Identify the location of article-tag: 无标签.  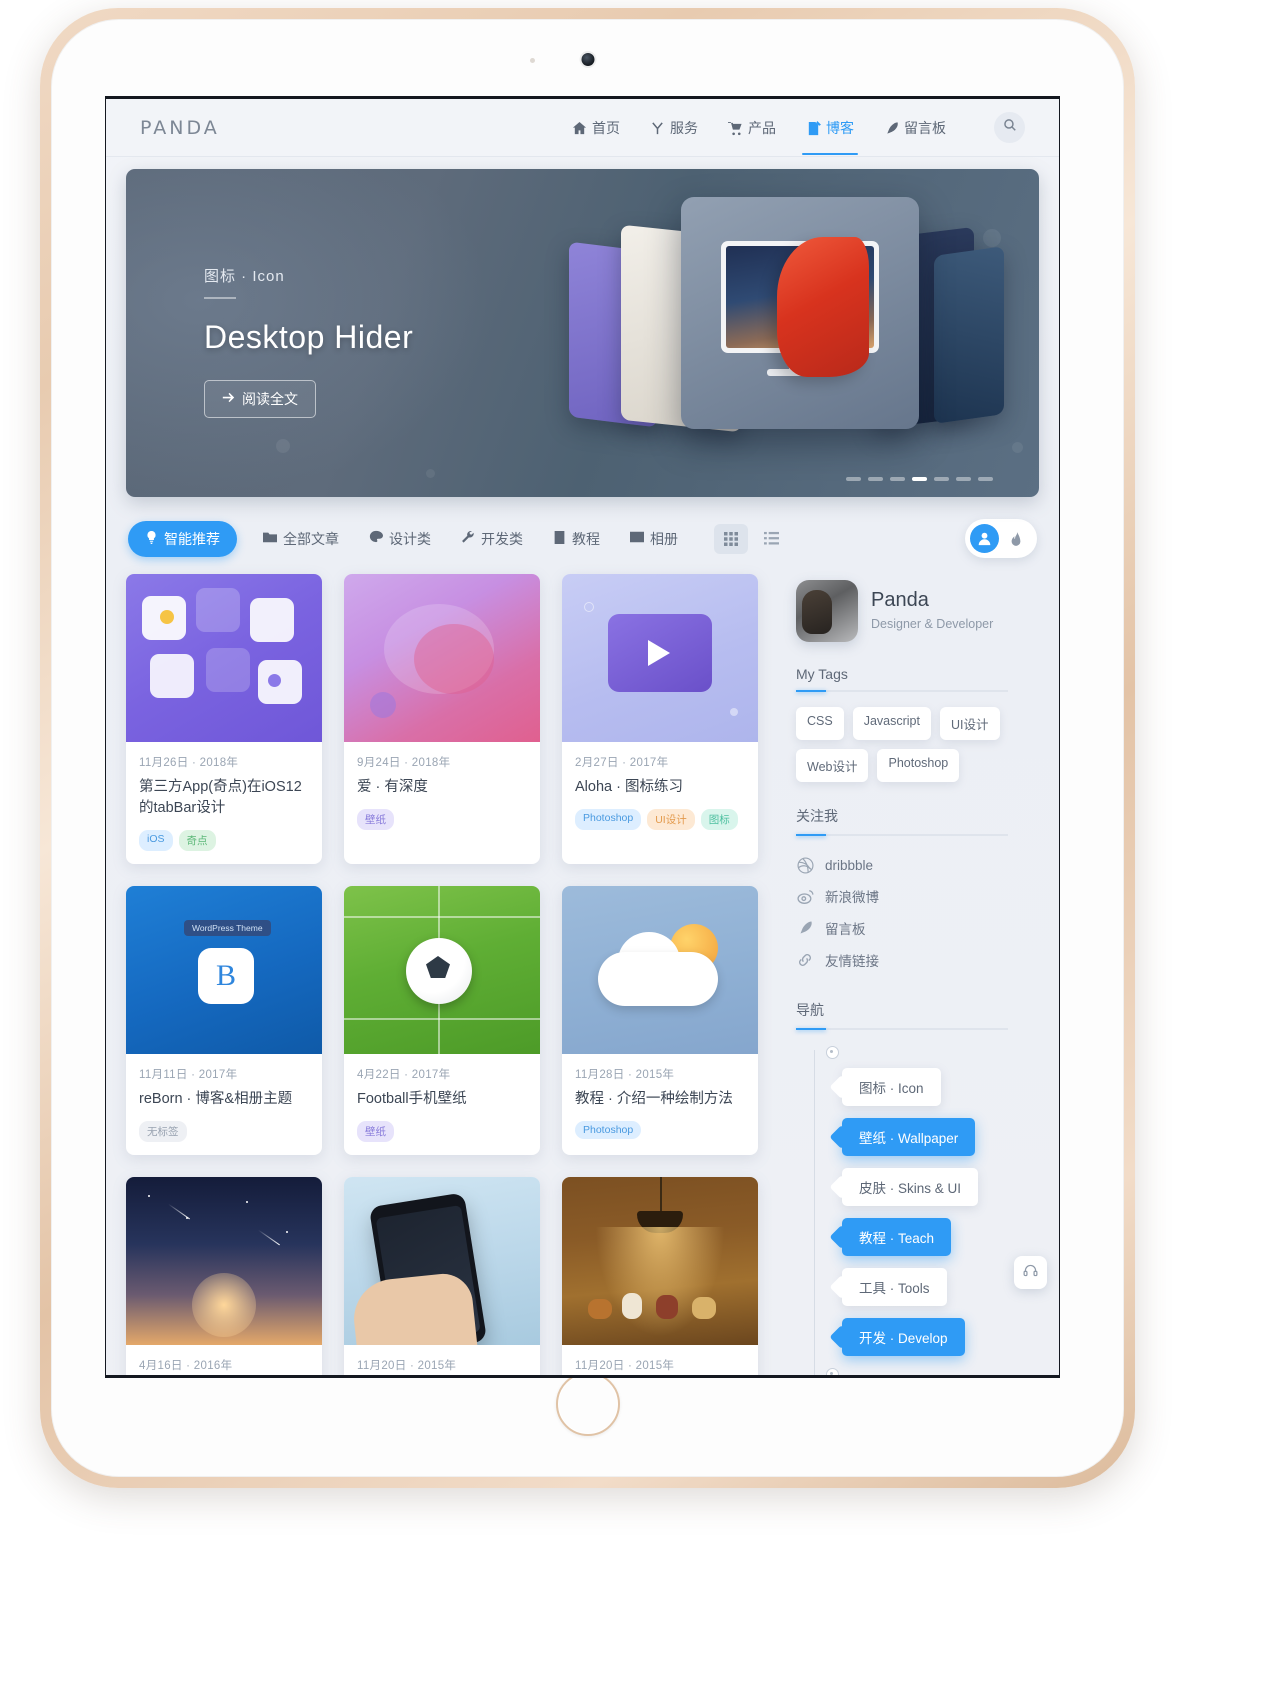
(163, 1132).